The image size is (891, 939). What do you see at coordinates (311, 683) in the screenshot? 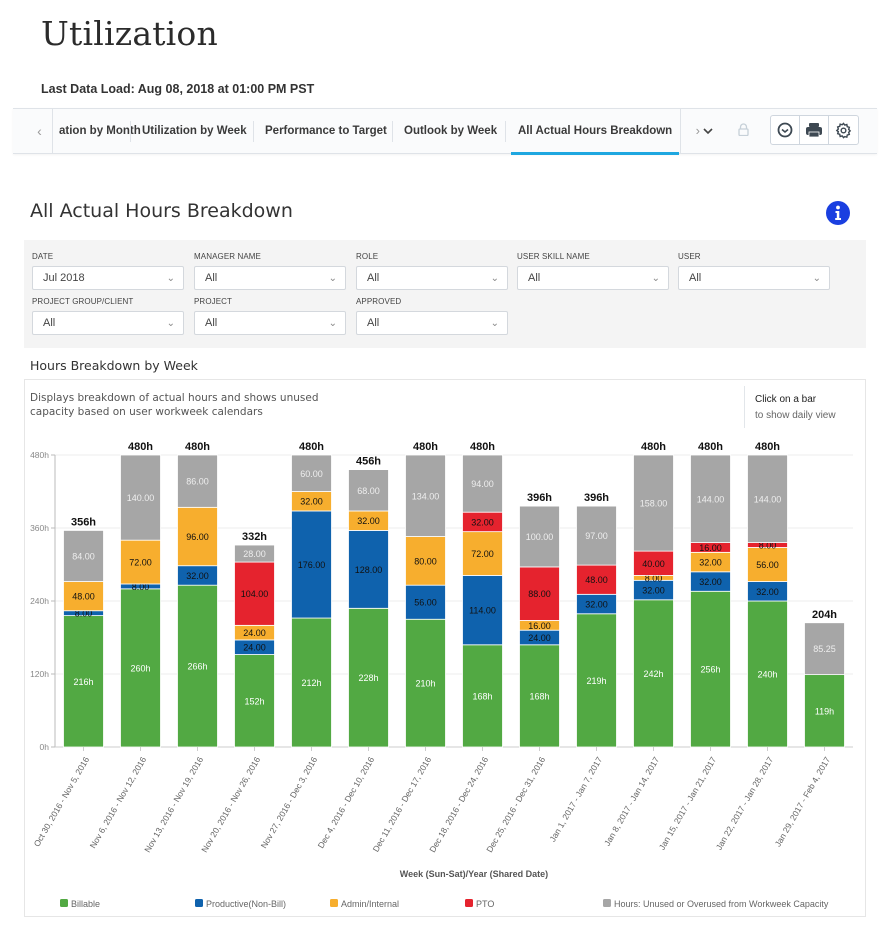
I see `bar-segment-label: 212h` at bounding box center [311, 683].